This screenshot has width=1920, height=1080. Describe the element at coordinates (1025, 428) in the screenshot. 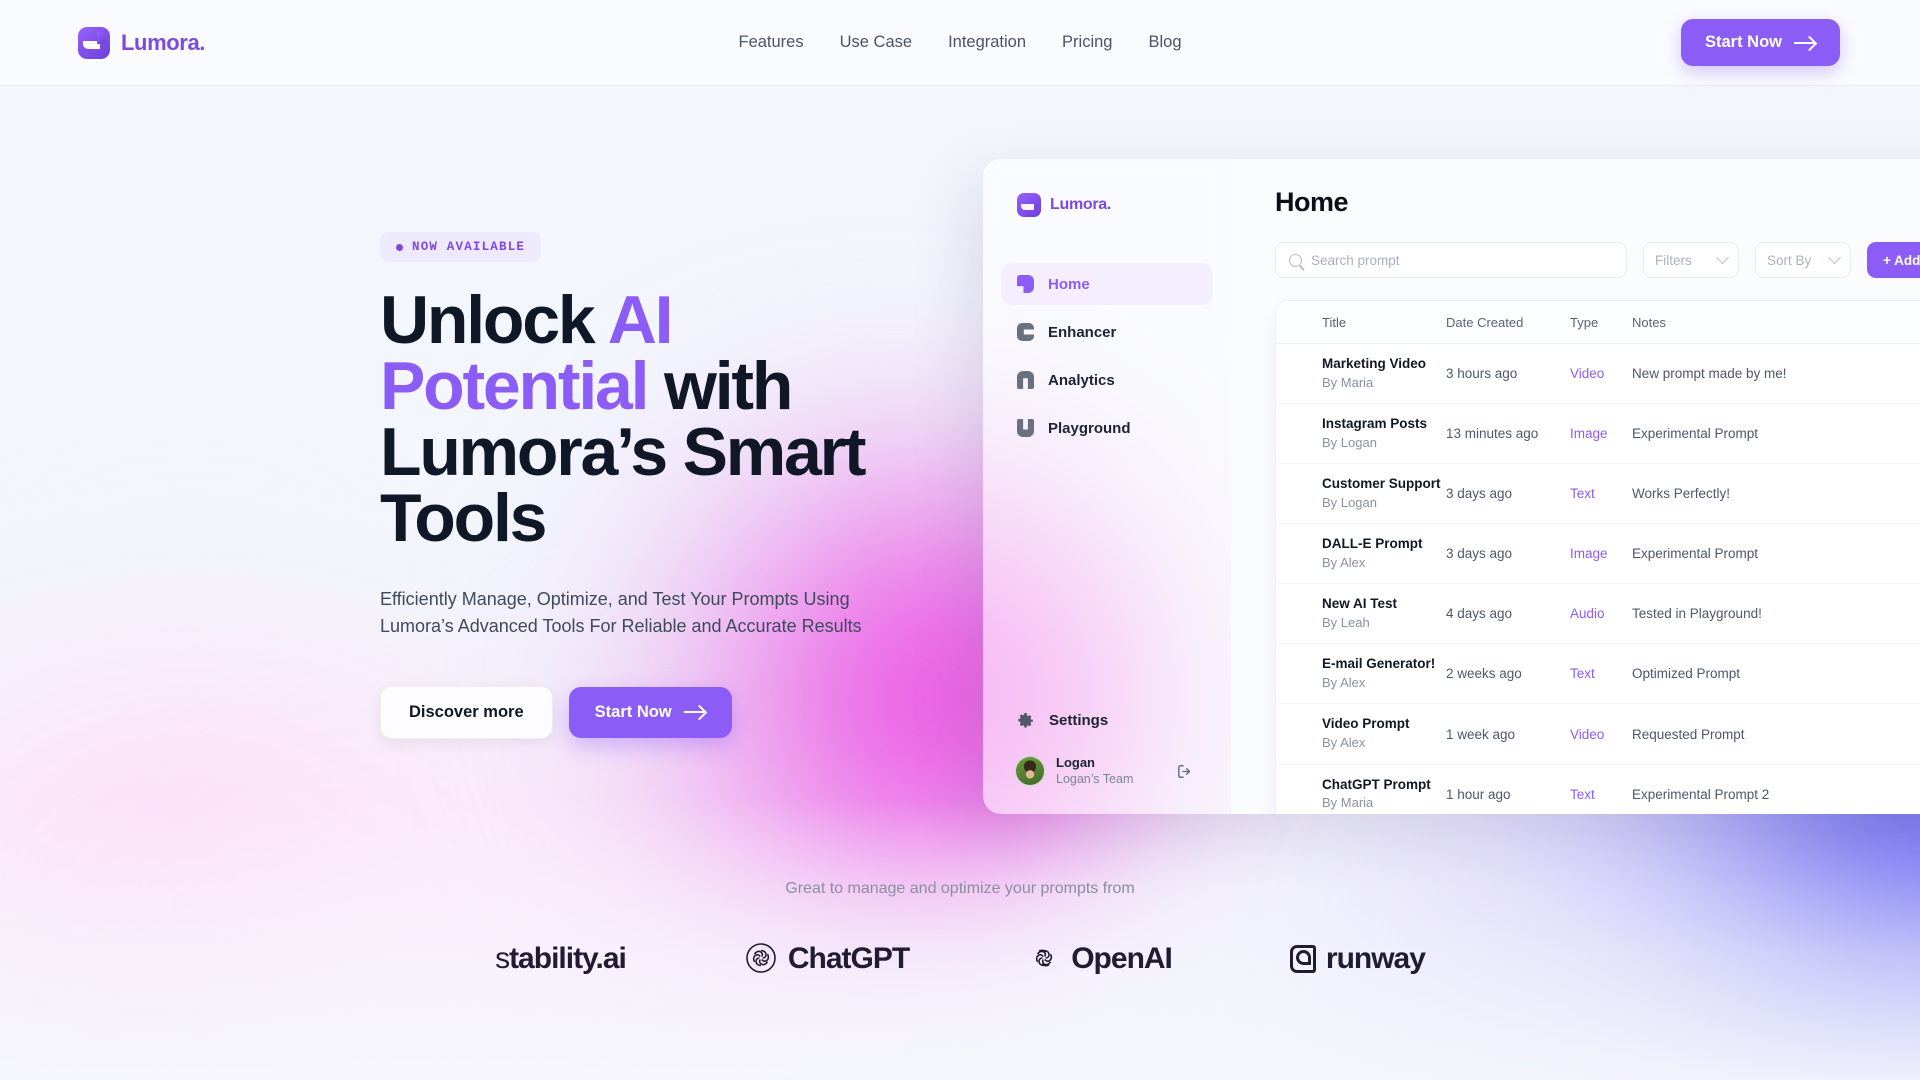

I see `playground-icon` at that location.